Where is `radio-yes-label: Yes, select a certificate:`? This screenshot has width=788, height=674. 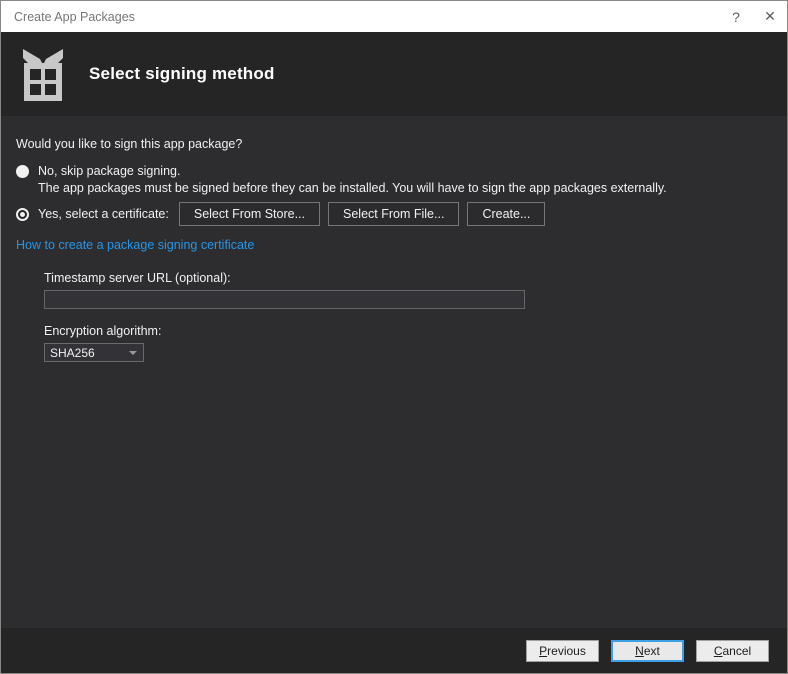 radio-yes-label: Yes, select a certificate: is located at coordinates (103, 214).